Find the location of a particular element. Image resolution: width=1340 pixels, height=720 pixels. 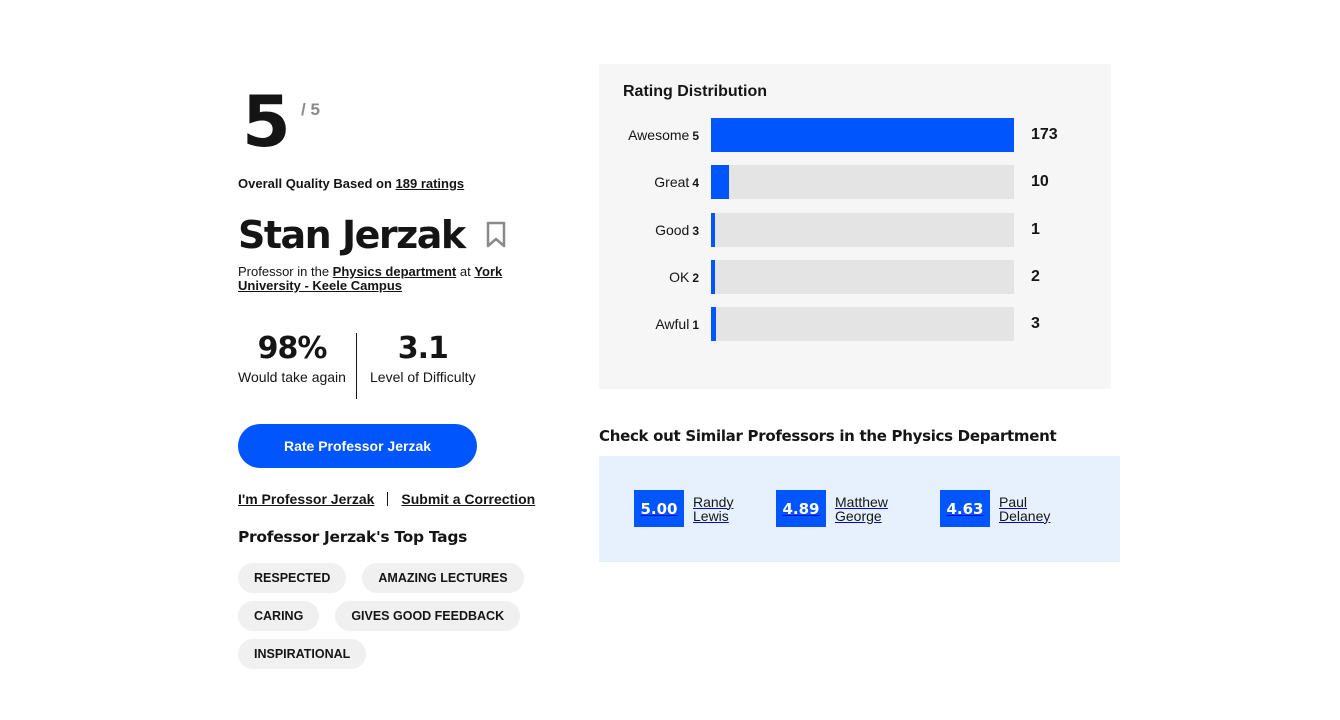

overall-quality-text: Overall Quality Based on 189 ratings is located at coordinates (351, 183).